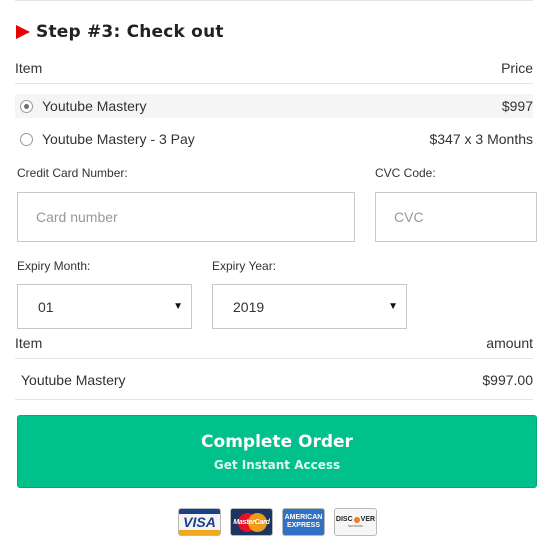 This screenshot has width=548, height=557. What do you see at coordinates (274, 106) in the screenshot?
I see `product-option-full-pay: Youtube Mastery $997` at bounding box center [274, 106].